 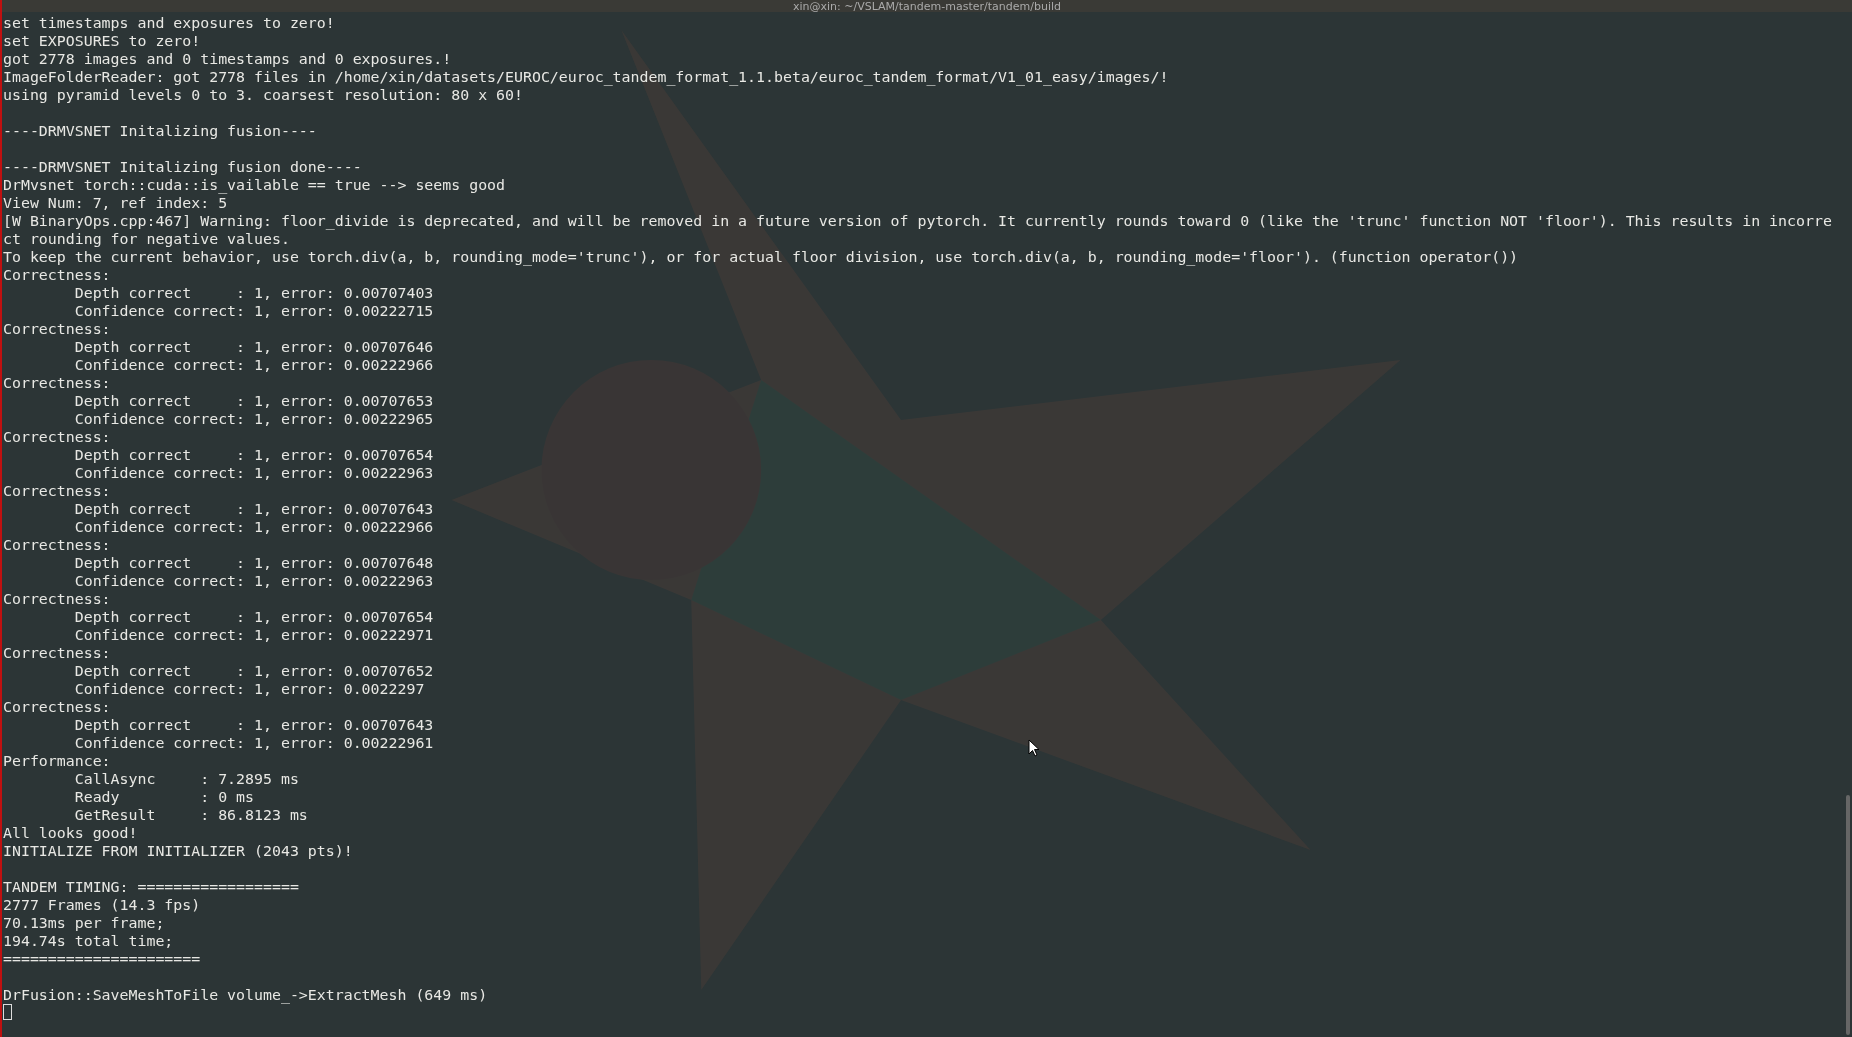 I want to click on terminal-line: set EXPOSURES to zero!, so click(x=102, y=41).